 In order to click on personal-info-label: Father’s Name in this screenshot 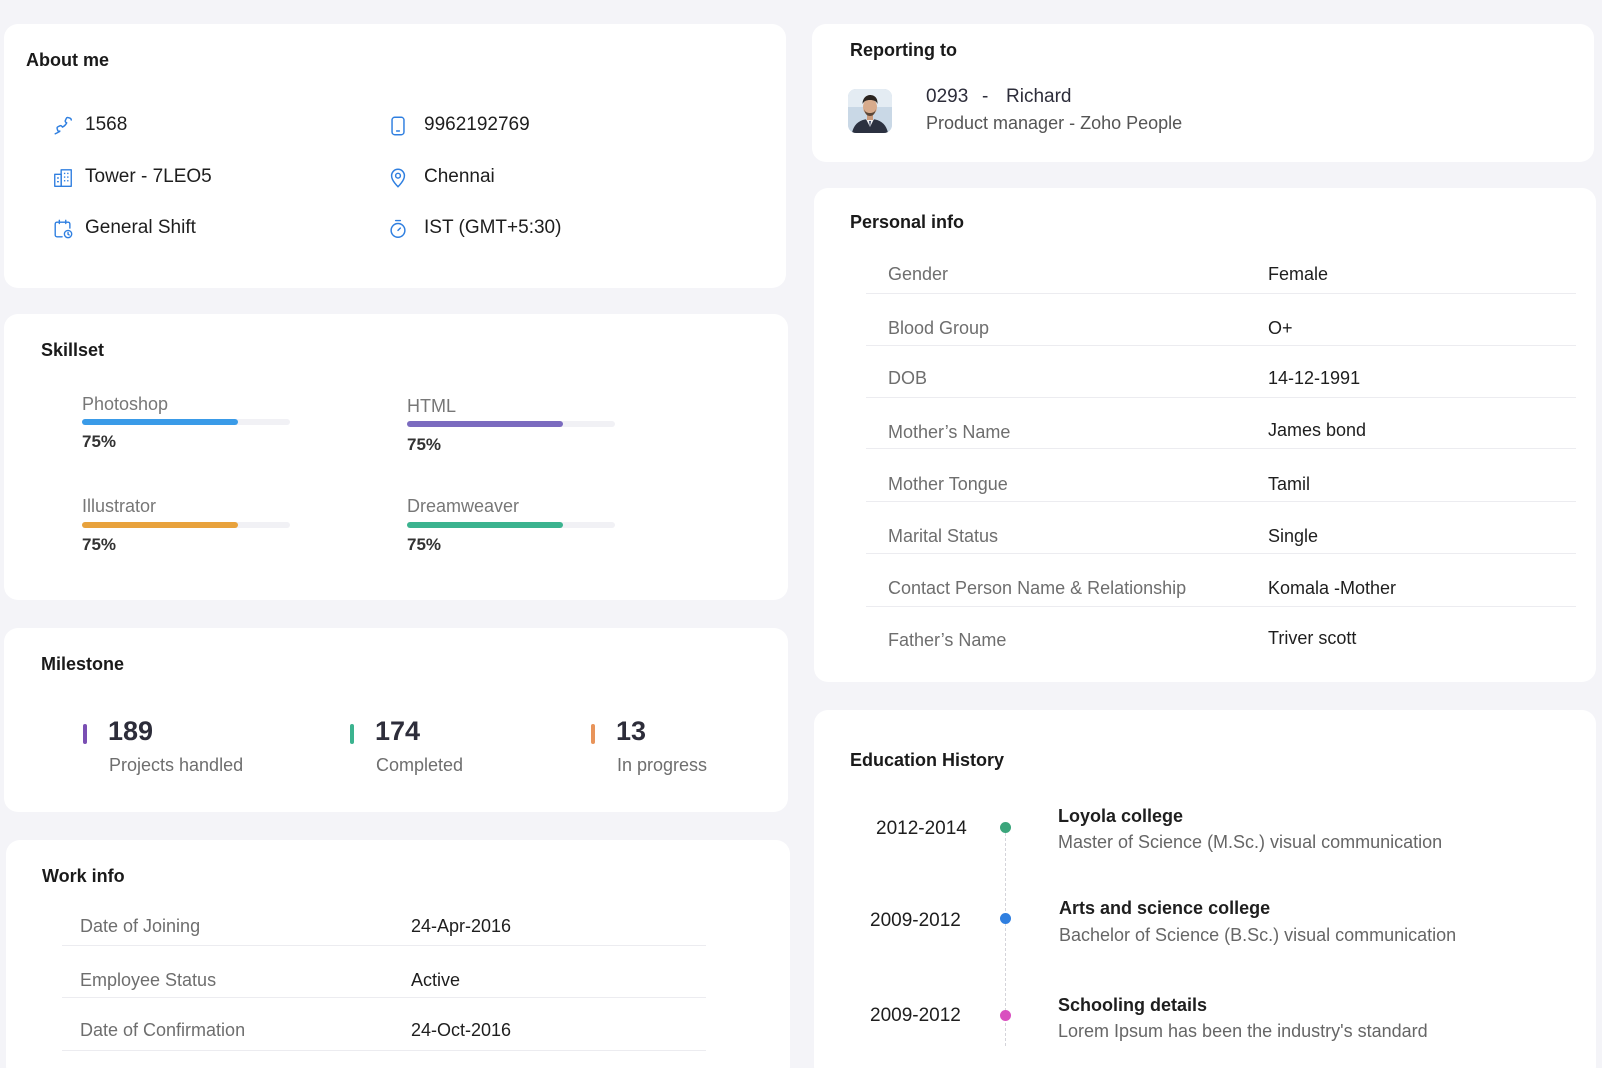, I will do `click(947, 640)`.